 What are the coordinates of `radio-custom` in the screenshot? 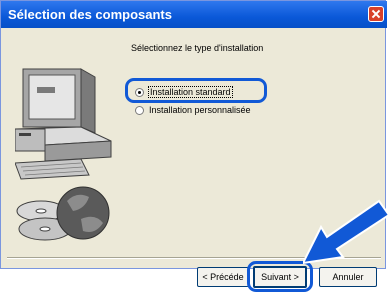 It's located at (139, 110).